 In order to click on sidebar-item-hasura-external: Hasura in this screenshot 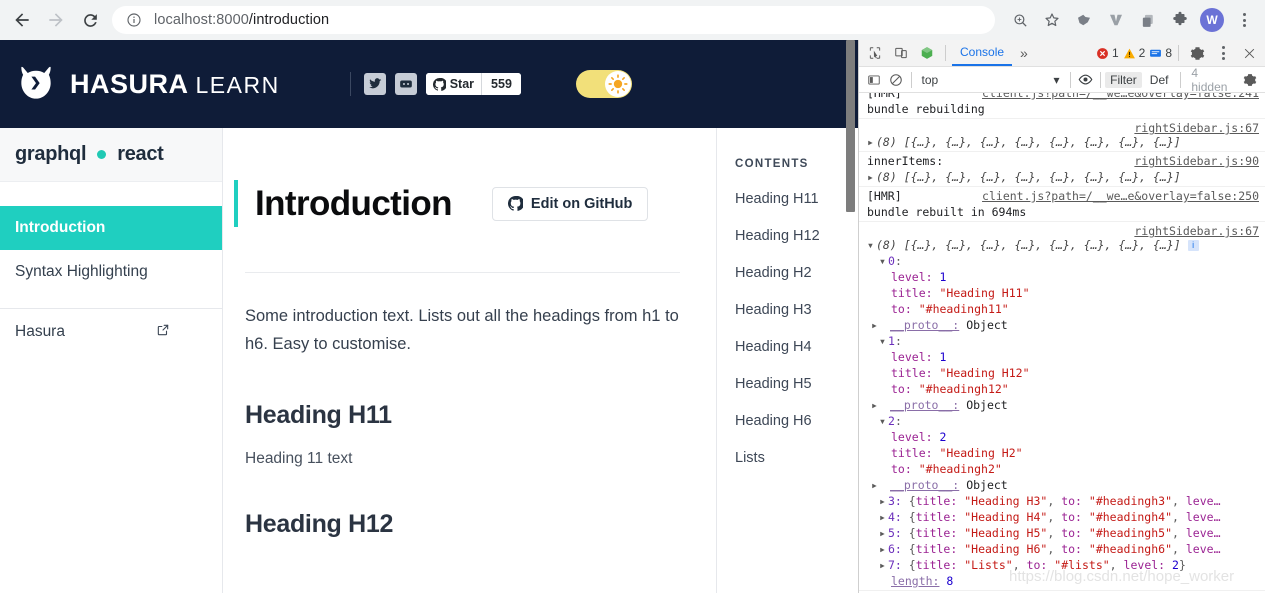, I will do `click(111, 332)`.